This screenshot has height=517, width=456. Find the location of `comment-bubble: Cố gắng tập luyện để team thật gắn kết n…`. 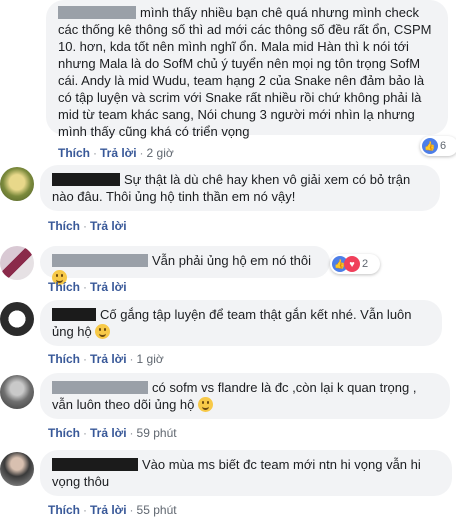

comment-bubble: Cố gắng tập luyện để team thật gắn kết n… is located at coordinates (241, 323).